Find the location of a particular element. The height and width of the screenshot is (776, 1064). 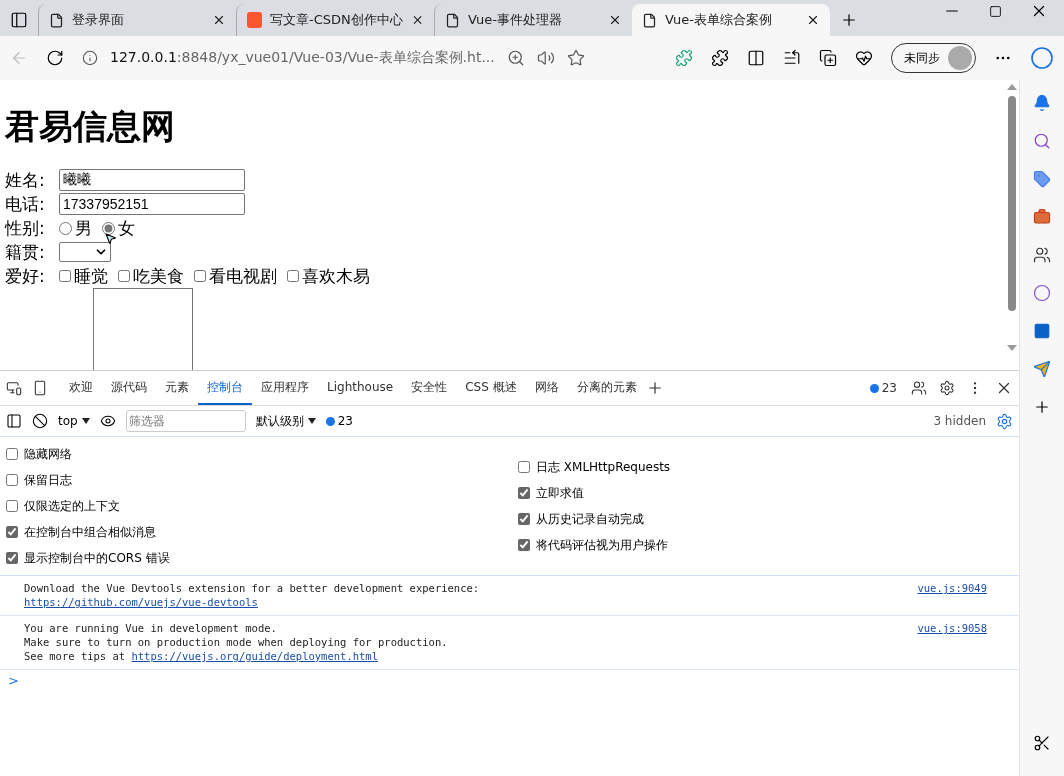

favorite-icon is located at coordinates (575, 58).